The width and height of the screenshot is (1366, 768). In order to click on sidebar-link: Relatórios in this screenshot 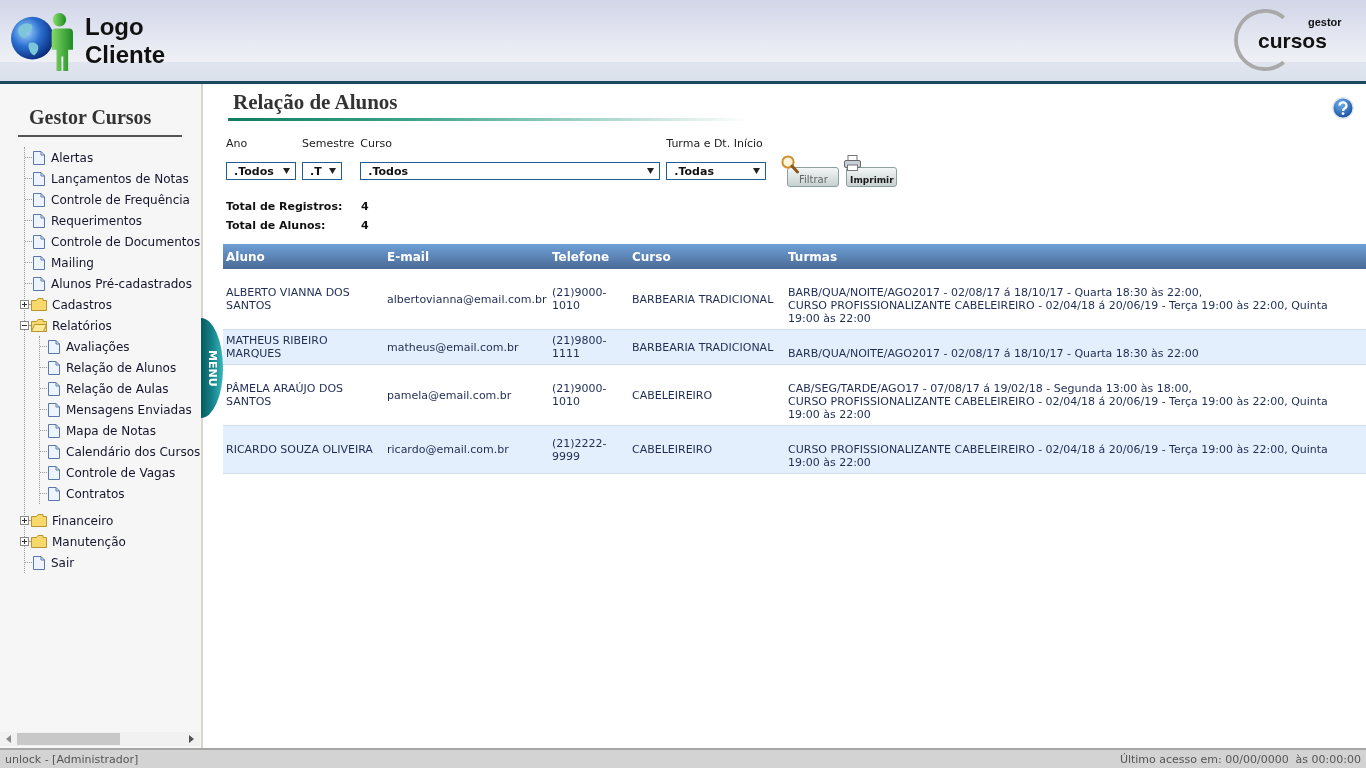, I will do `click(82, 325)`.